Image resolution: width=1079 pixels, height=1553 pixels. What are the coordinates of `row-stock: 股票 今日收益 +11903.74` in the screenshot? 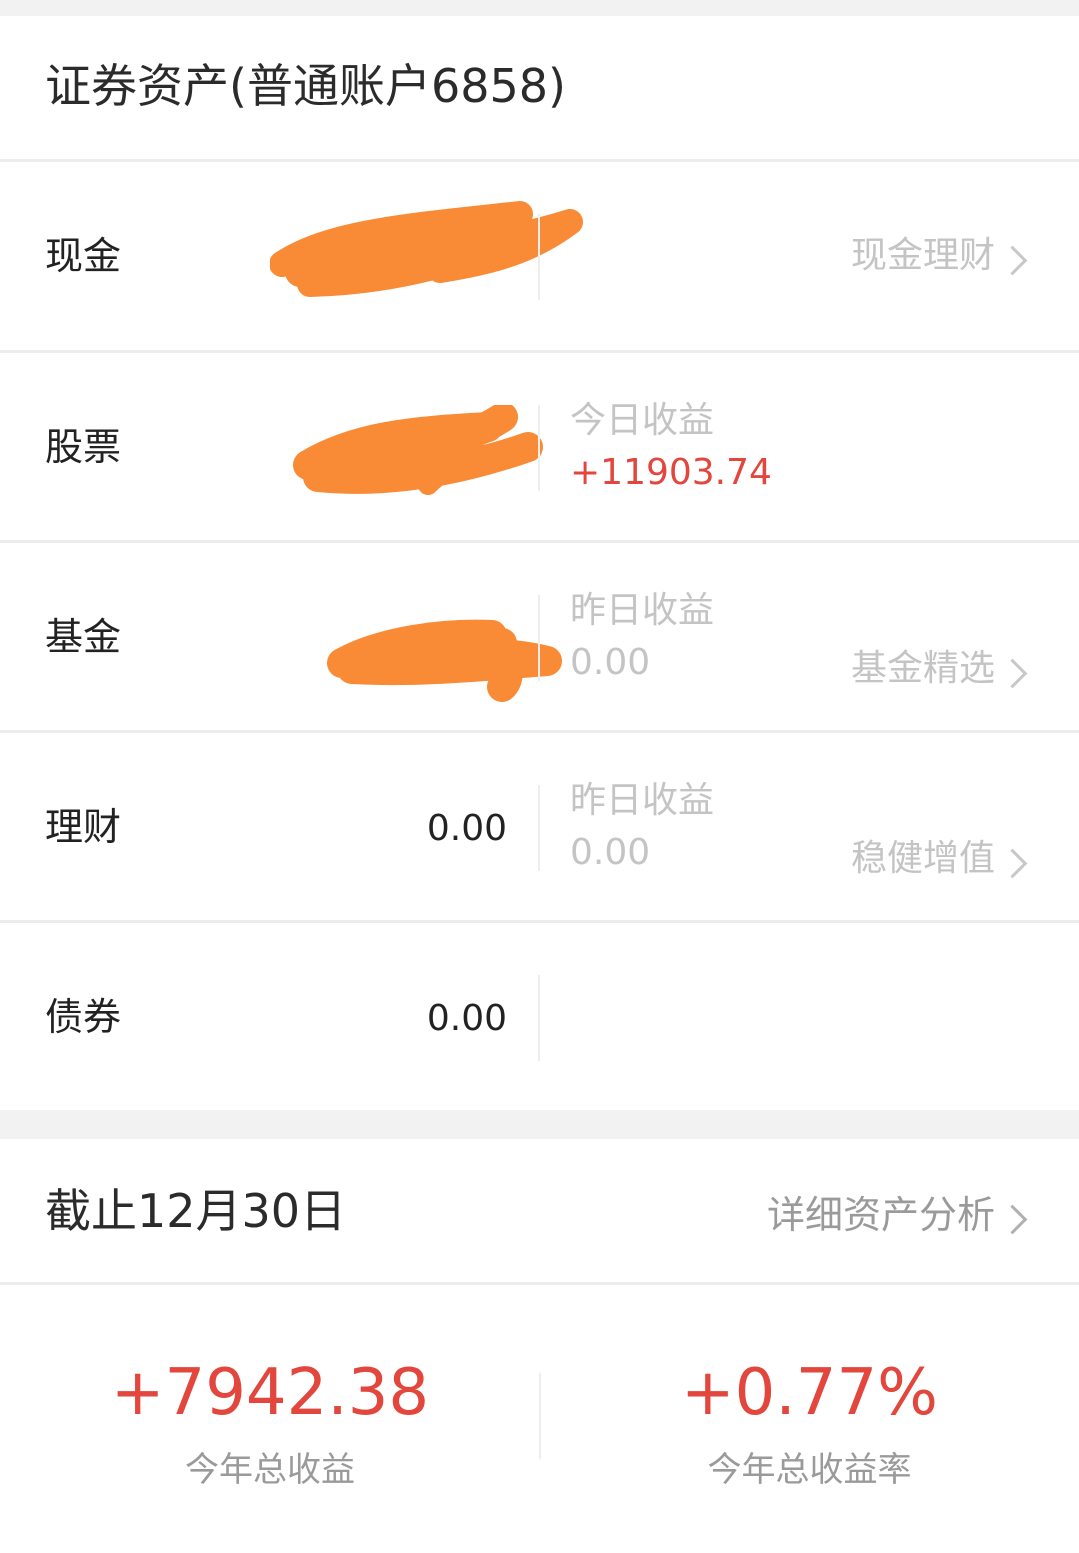 It's located at (539, 448).